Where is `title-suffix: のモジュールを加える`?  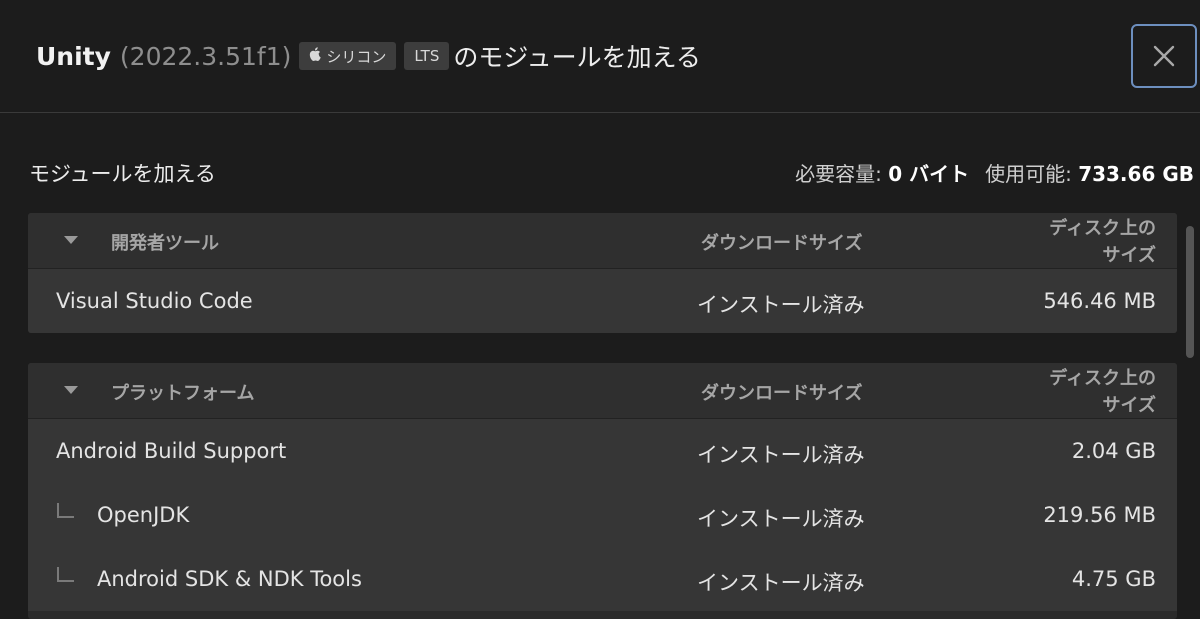 title-suffix: のモジュールを加える is located at coordinates (577, 57).